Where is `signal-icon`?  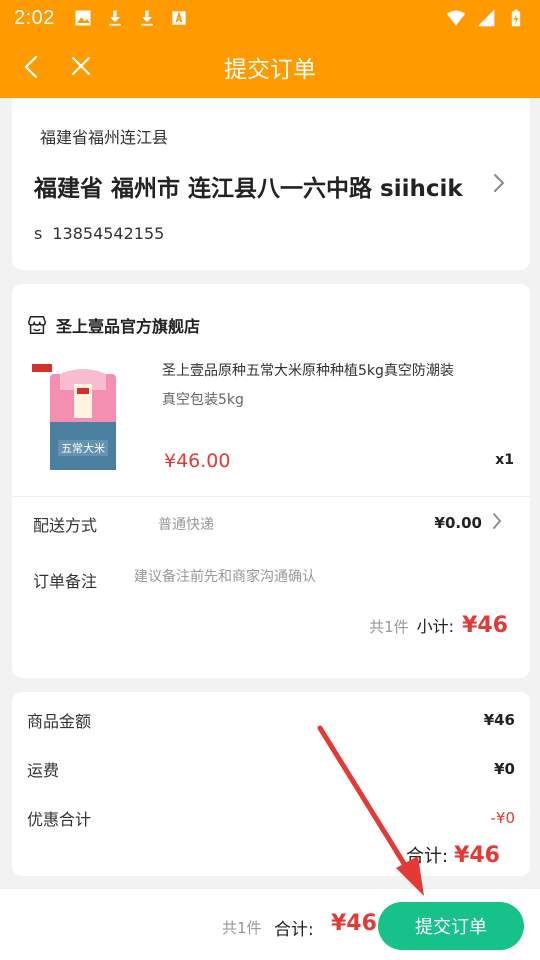
signal-icon is located at coordinates (486, 18).